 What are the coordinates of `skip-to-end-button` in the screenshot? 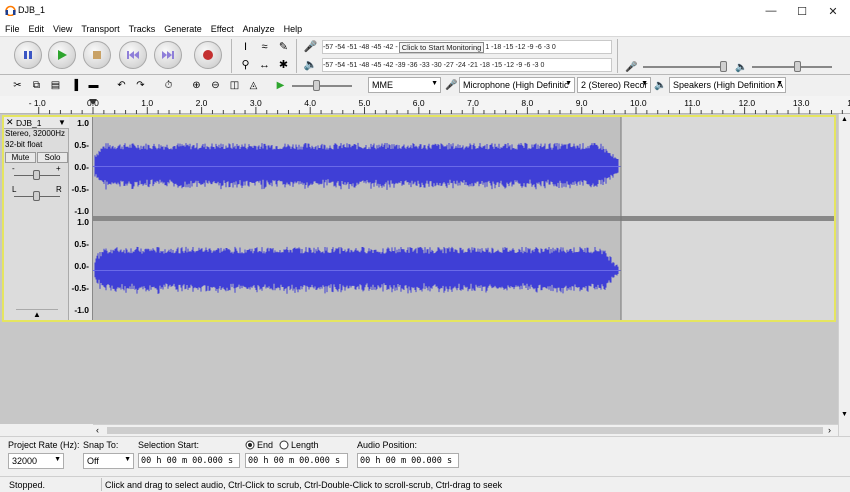 It's located at (168, 55).